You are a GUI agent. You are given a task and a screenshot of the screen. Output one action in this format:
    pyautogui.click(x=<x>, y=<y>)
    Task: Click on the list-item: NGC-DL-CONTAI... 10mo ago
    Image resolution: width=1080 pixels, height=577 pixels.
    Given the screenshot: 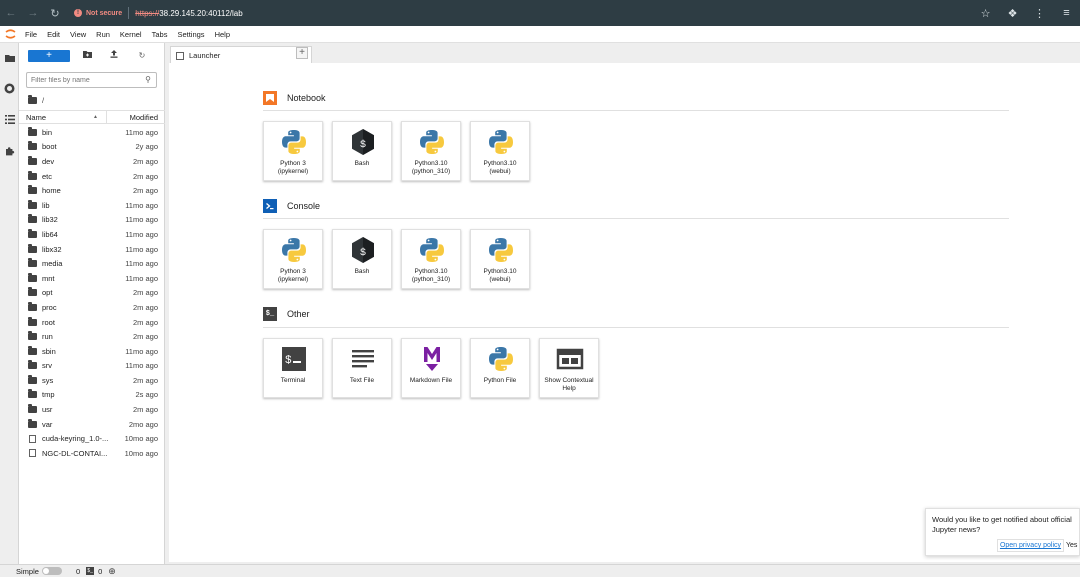 What is the action you would take?
    pyautogui.click(x=92, y=453)
    